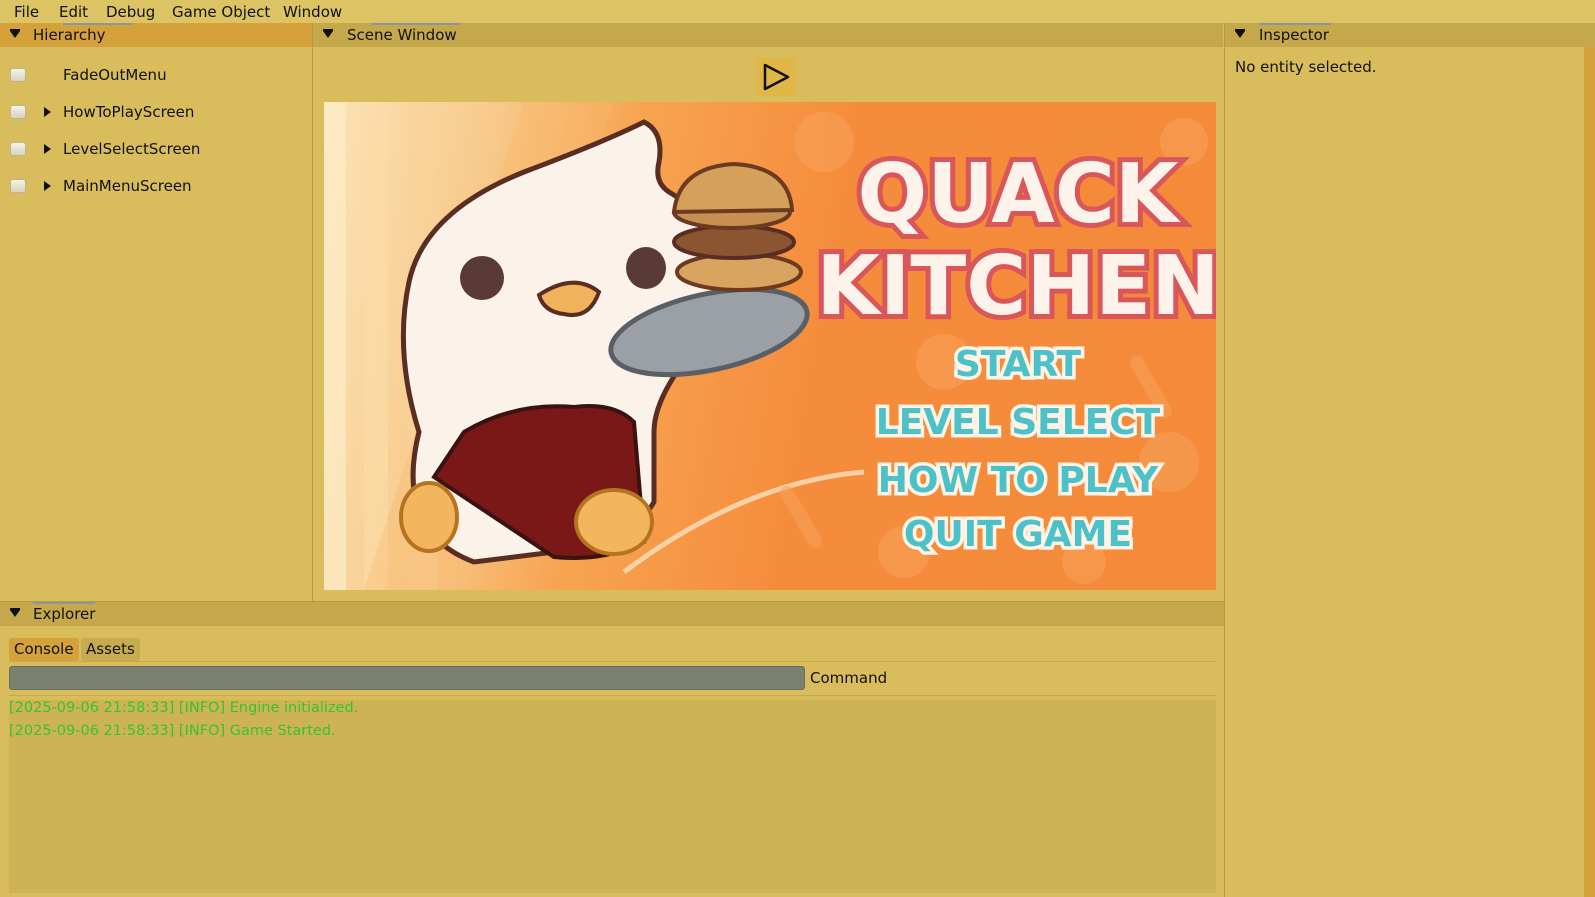 The image size is (1595, 897). Describe the element at coordinates (1018, 534) in the screenshot. I see `game-quit-button: QUIT GAME` at that location.